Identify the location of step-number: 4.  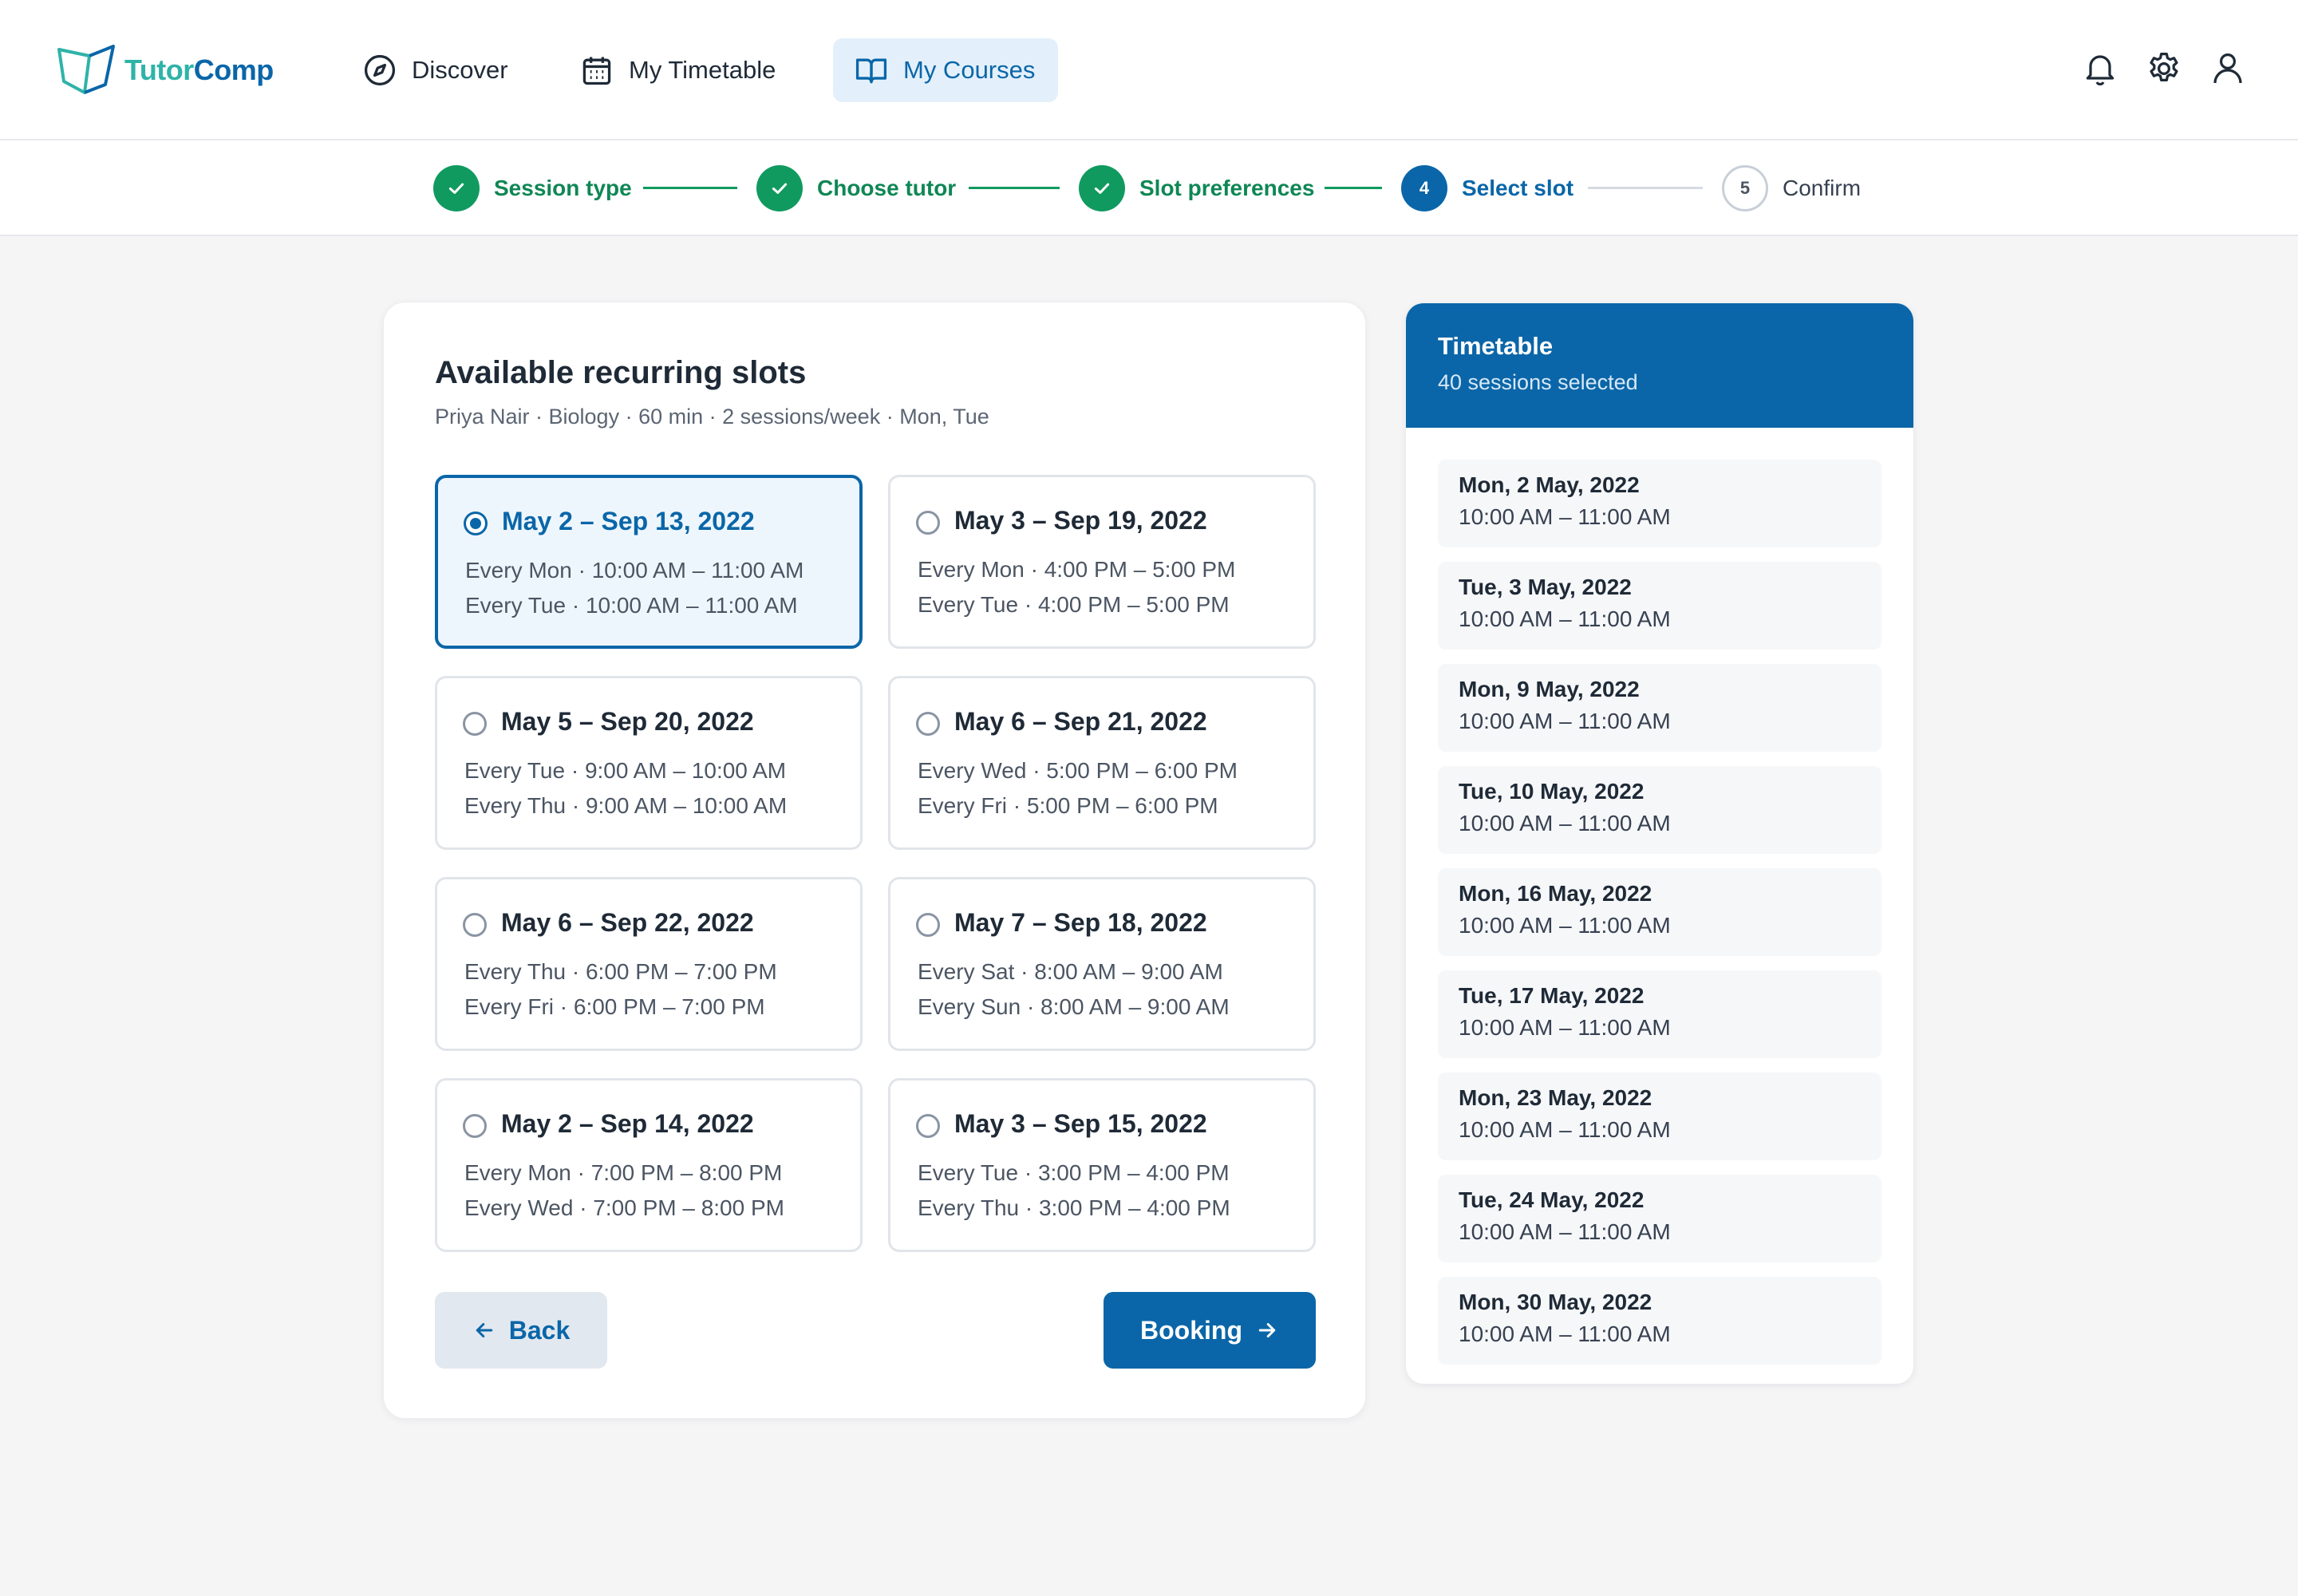
(1424, 188).